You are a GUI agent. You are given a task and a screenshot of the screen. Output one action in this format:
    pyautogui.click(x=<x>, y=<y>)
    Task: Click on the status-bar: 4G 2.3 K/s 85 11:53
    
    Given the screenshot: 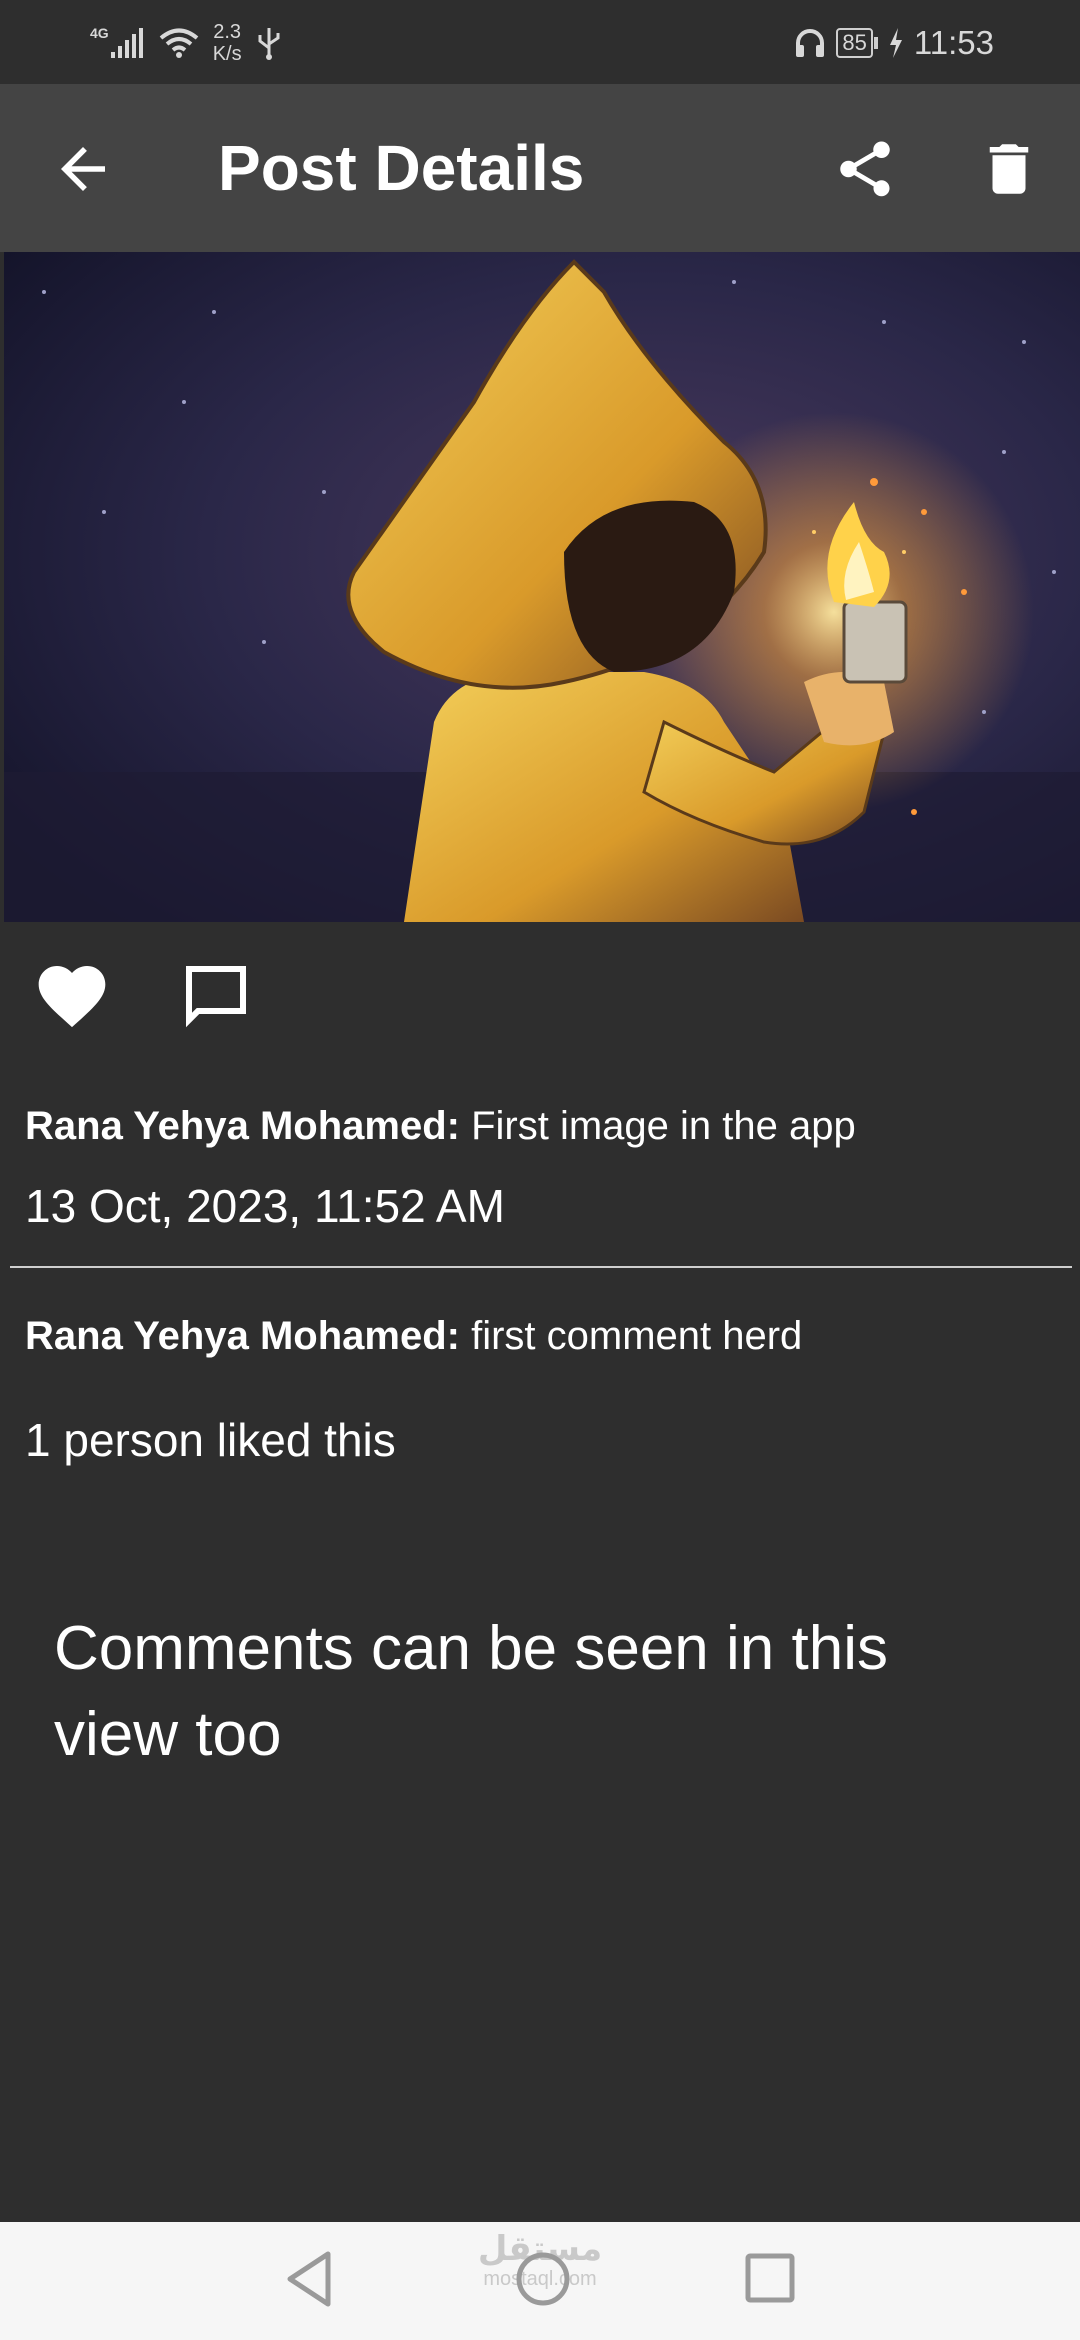 What is the action you would take?
    pyautogui.click(x=540, y=42)
    